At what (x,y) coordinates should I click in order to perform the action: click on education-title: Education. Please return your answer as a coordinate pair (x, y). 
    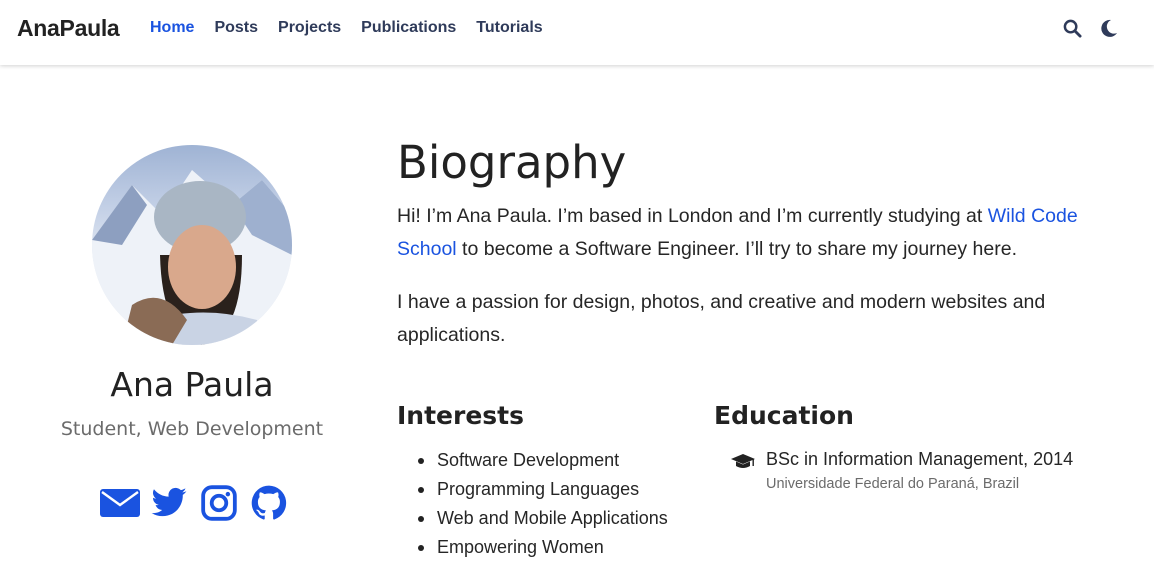
    Looking at the image, I should click on (784, 415).